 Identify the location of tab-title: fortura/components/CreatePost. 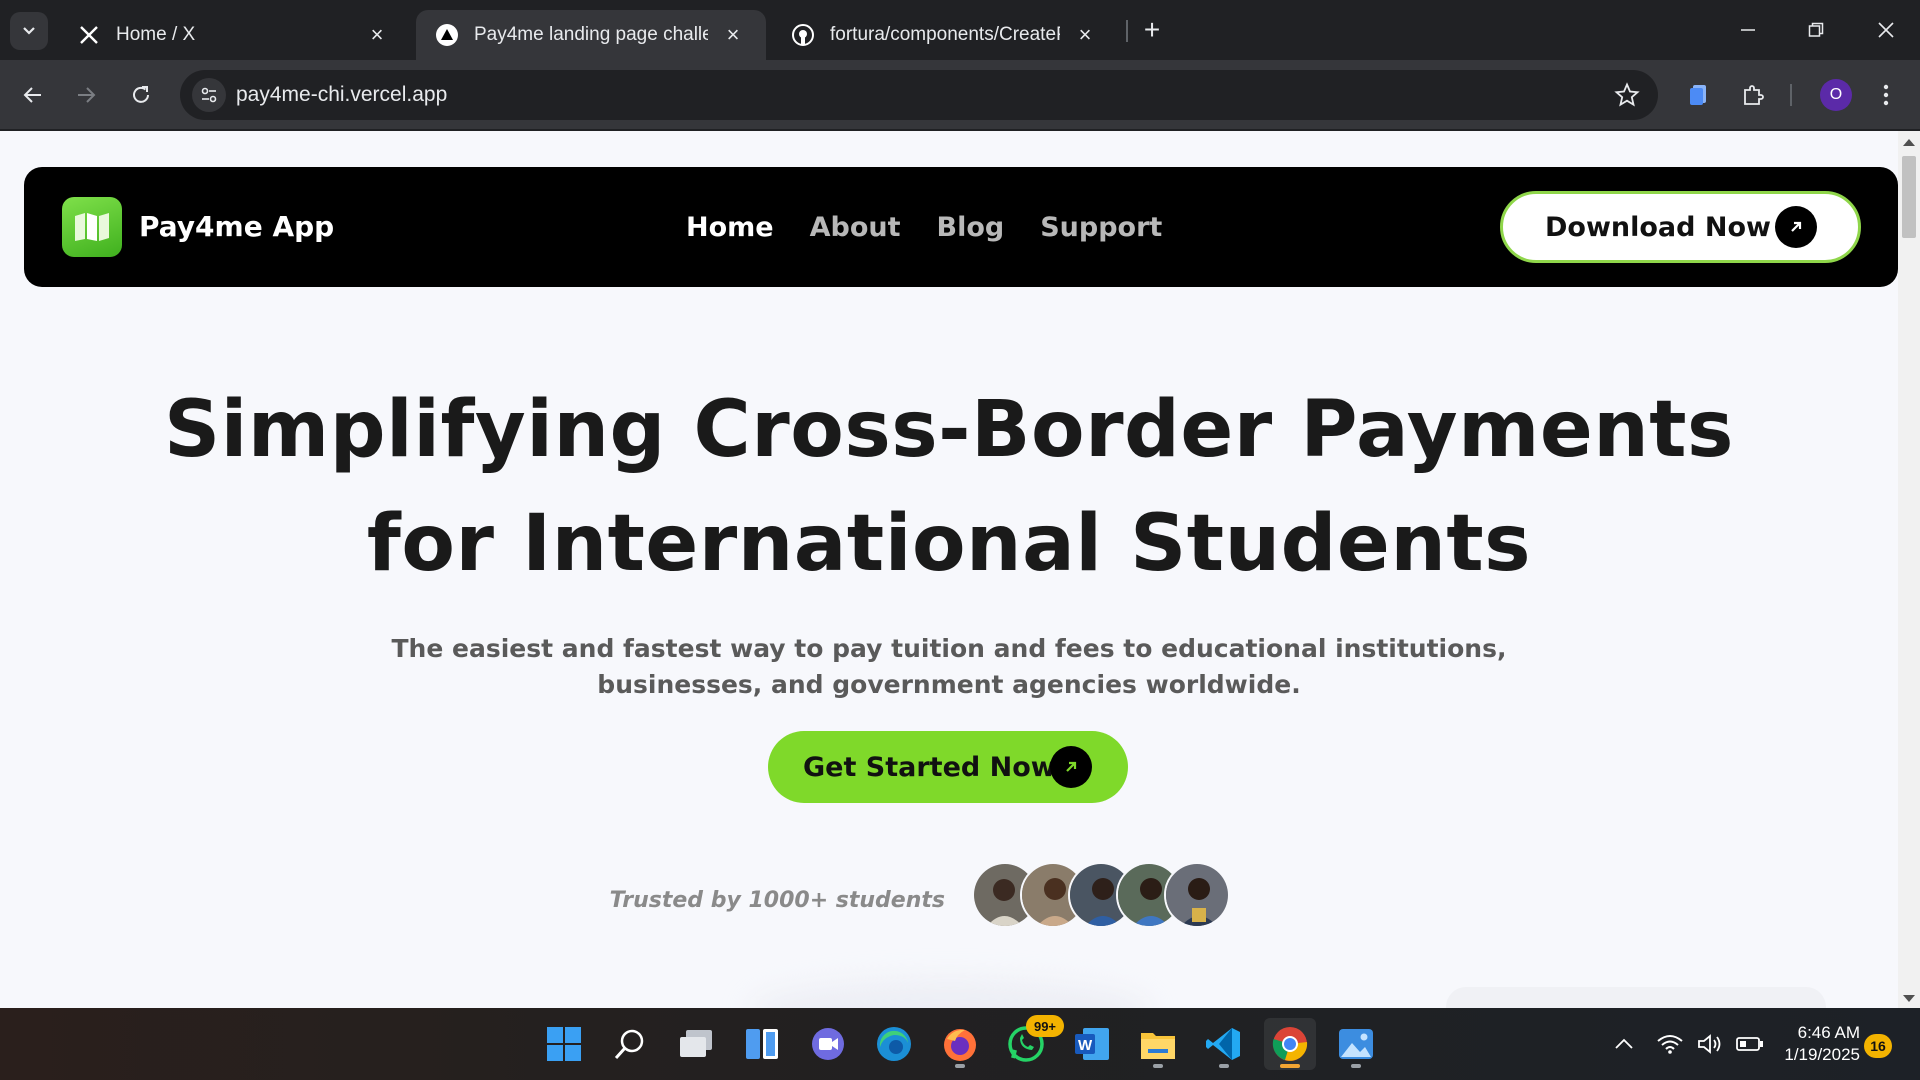
(945, 34).